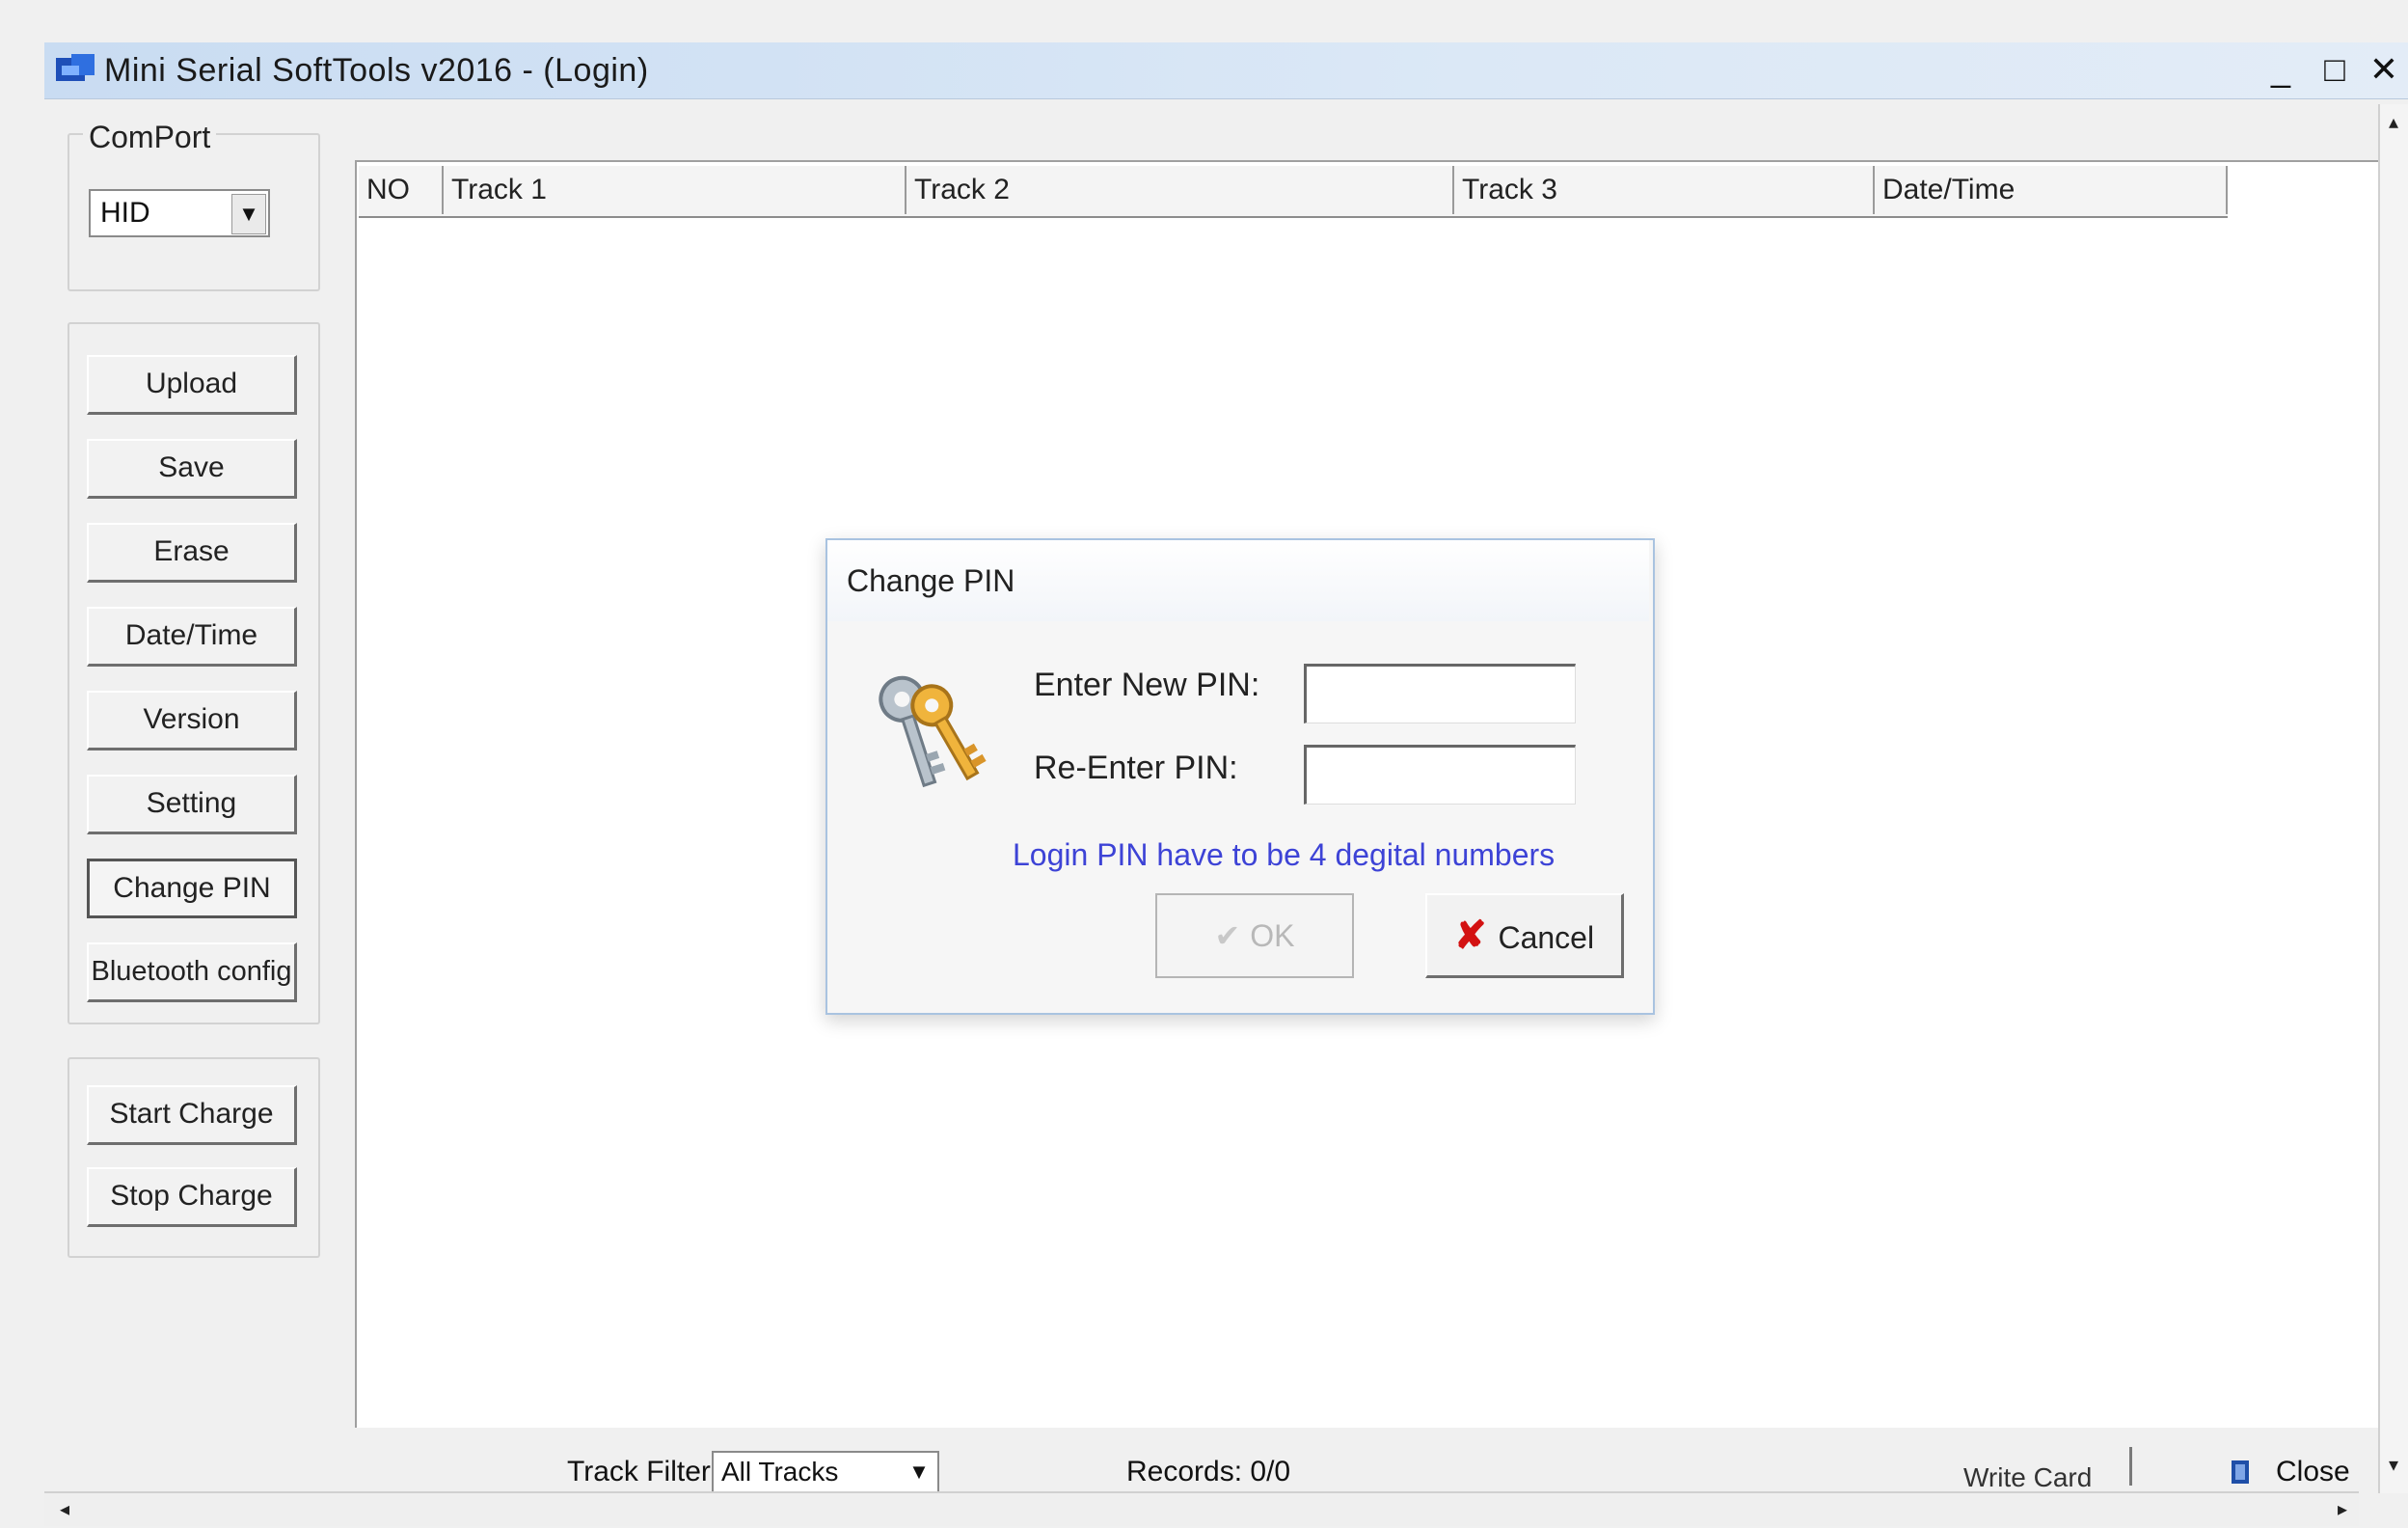 The width and height of the screenshot is (2408, 1528). I want to click on re-pin-label: Re-Enter PIN:, so click(1136, 768).